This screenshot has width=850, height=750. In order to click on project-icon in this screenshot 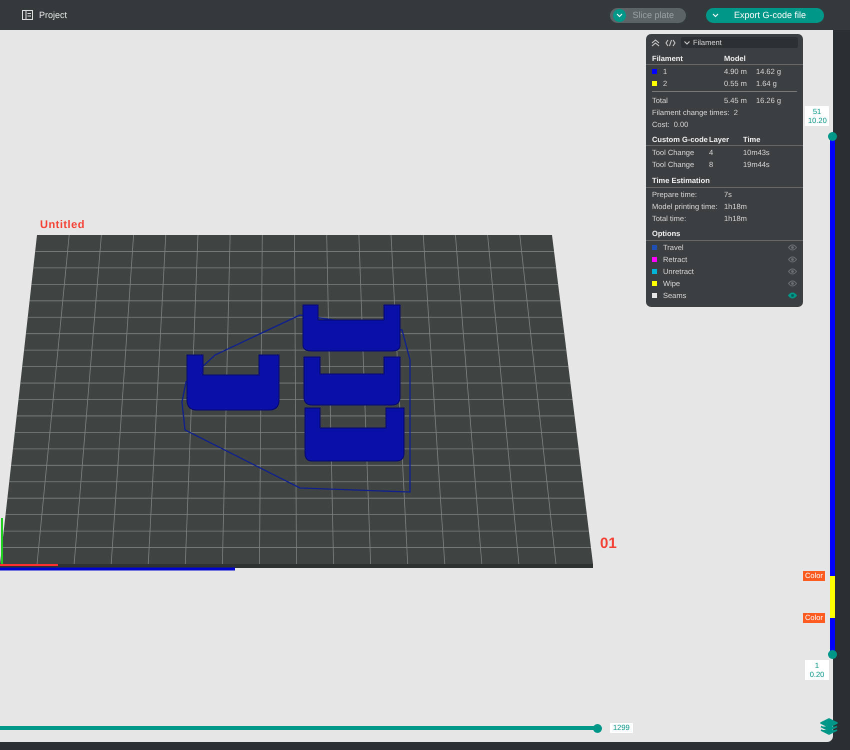, I will do `click(27, 15)`.